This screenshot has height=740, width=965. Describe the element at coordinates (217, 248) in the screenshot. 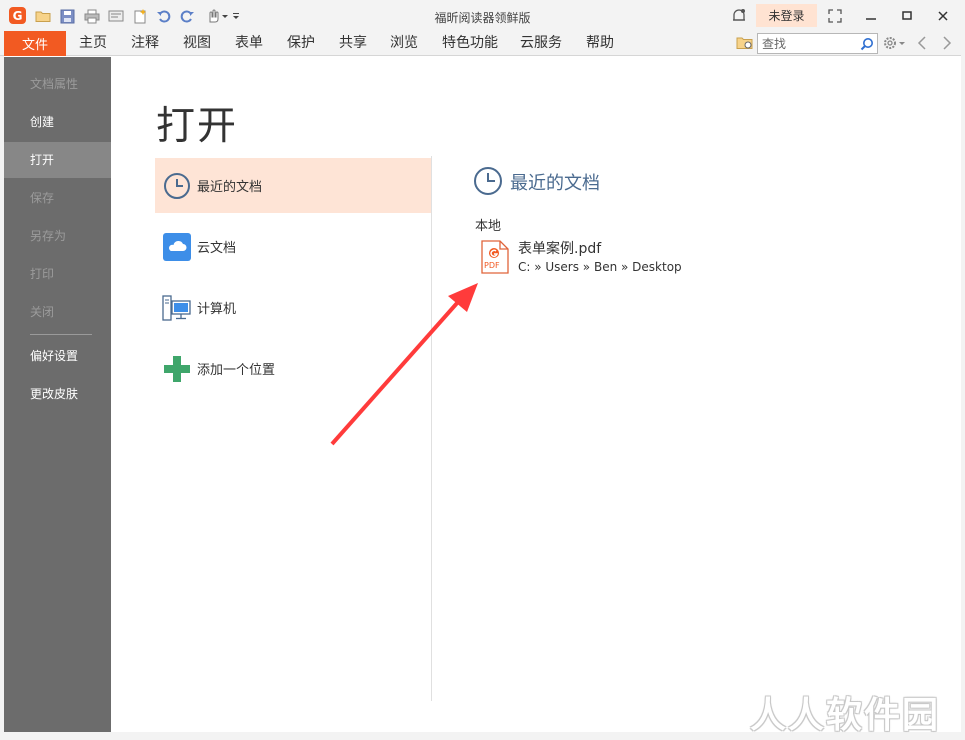

I see `location-label: 云文档` at that location.